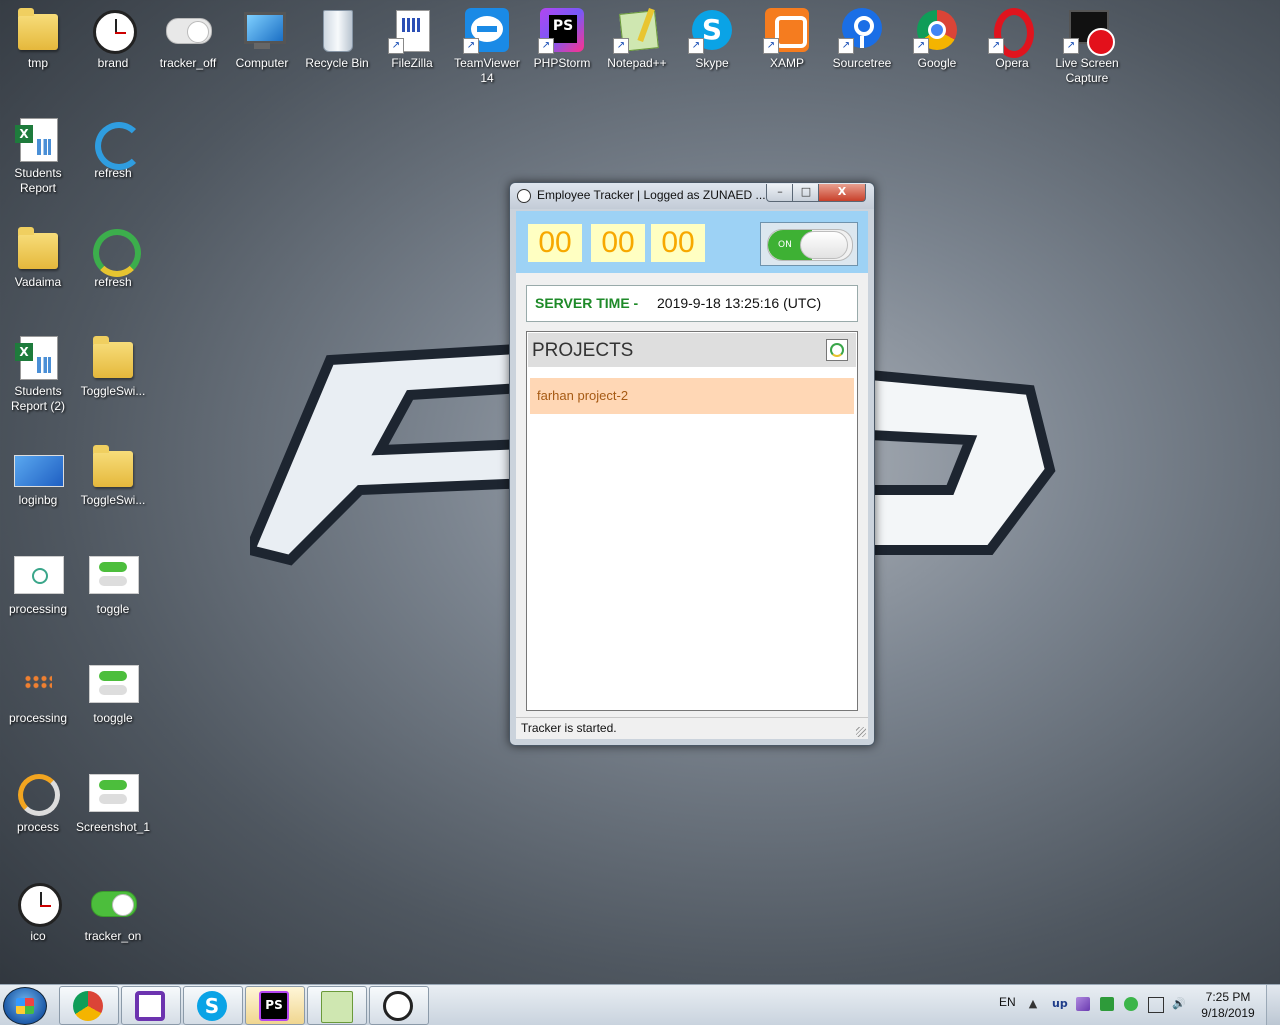  What do you see at coordinates (787, 54) in the screenshot?
I see `desktop-icon-xampp: ↗ XAMP` at bounding box center [787, 54].